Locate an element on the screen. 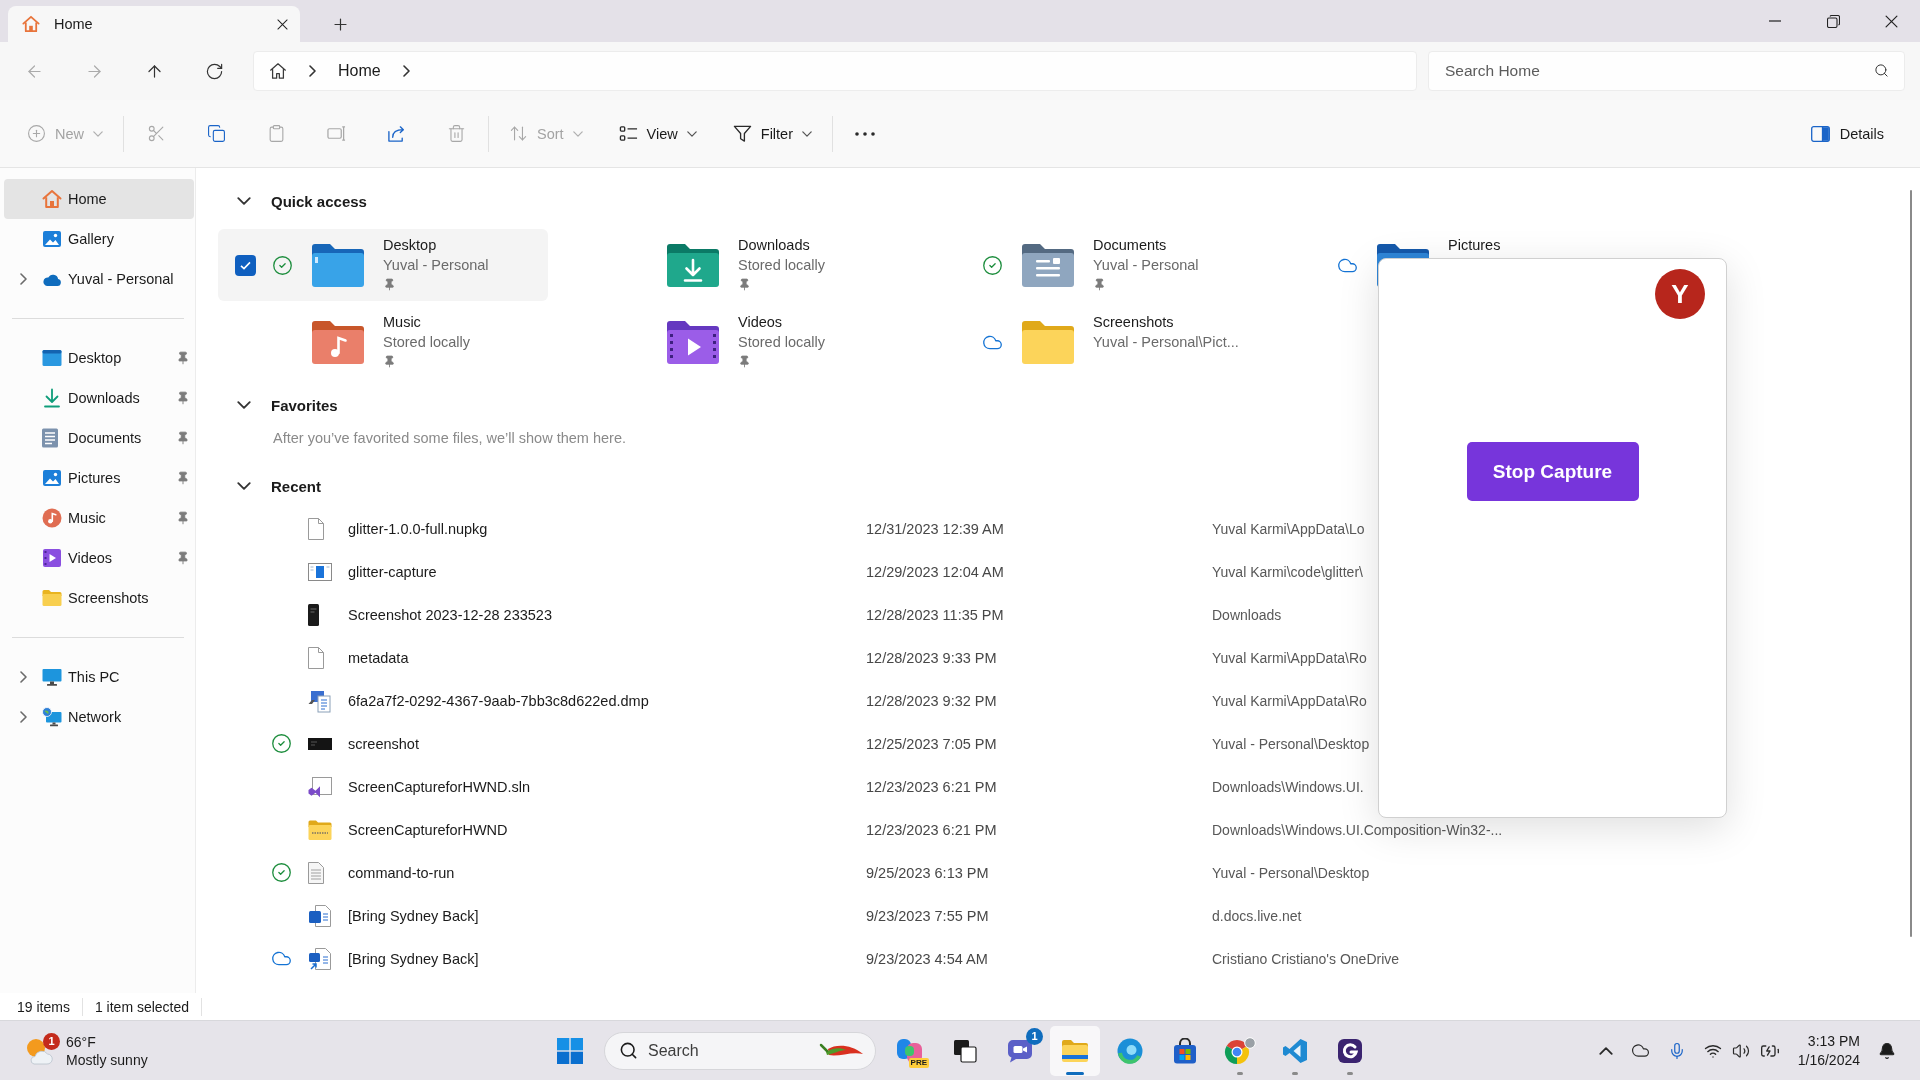 This screenshot has width=1920, height=1080. details-button: Details is located at coordinates (1847, 133).